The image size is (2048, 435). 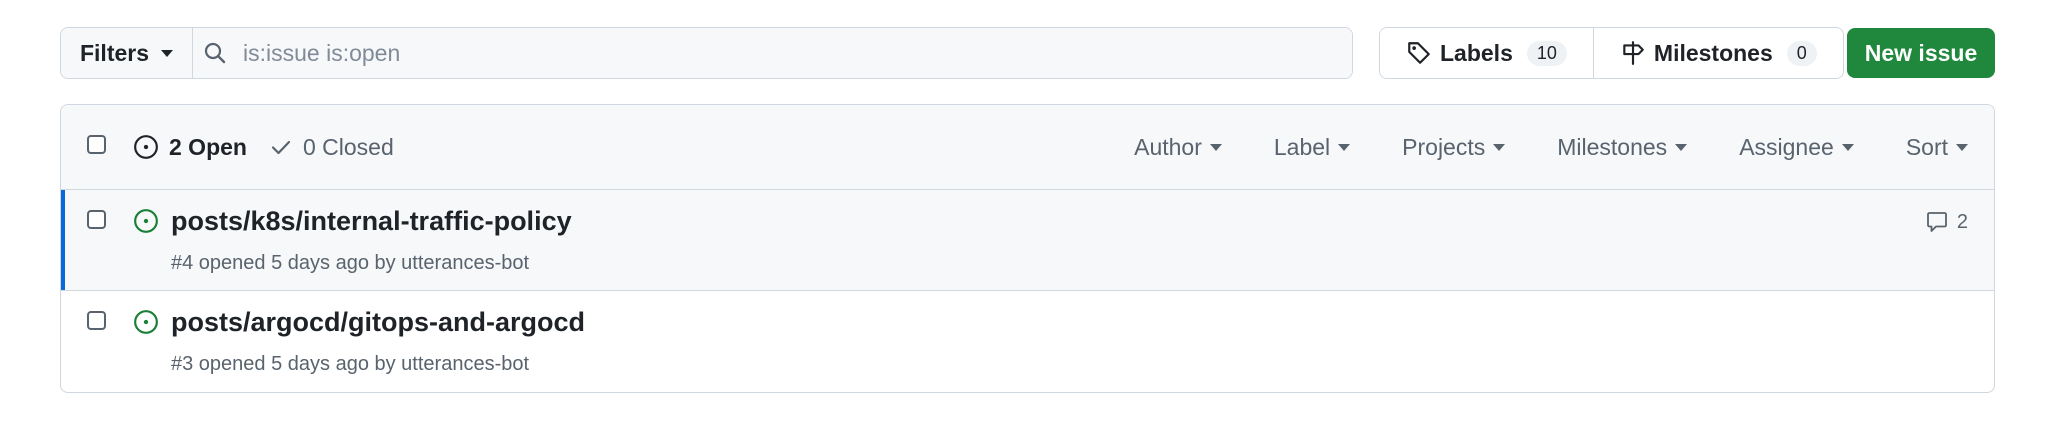 I want to click on filters-button: Filters, so click(x=127, y=53).